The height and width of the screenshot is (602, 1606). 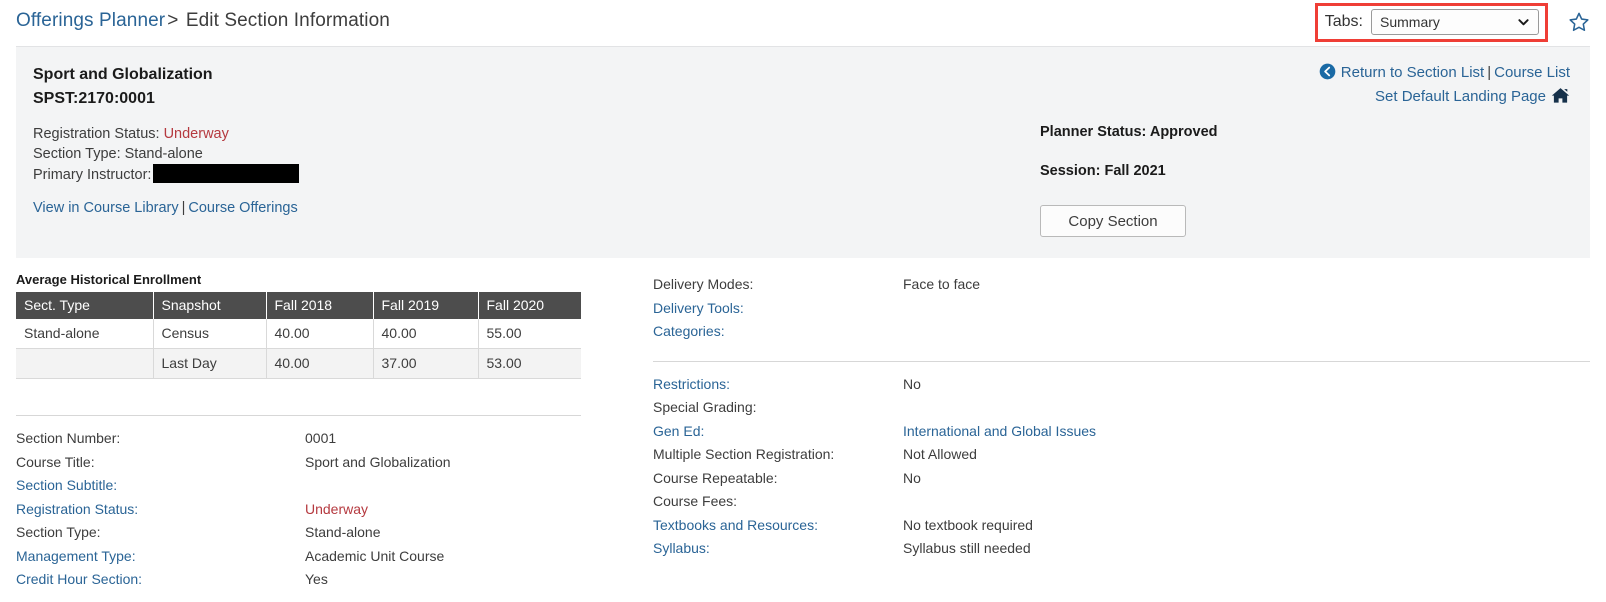 I want to click on session: Session: Fall 2021, so click(x=1103, y=171).